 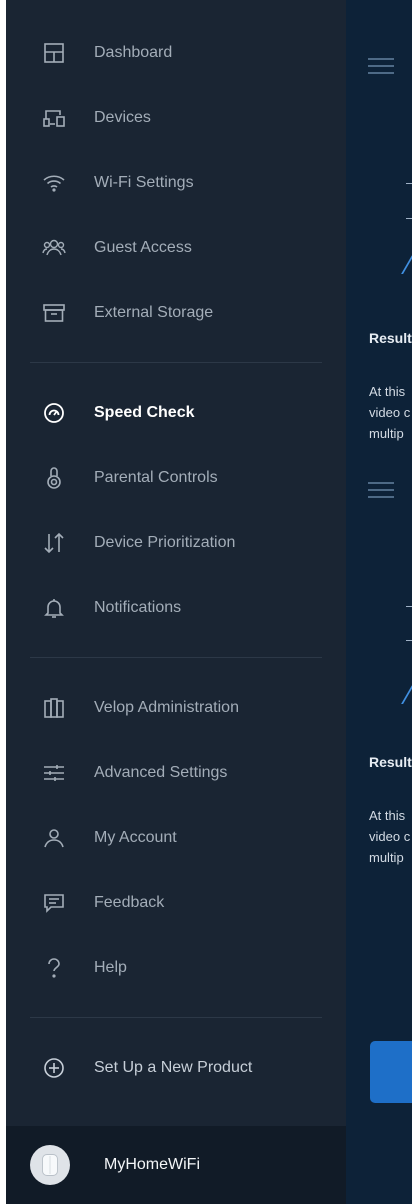 What do you see at coordinates (54, 313) in the screenshot?
I see `storage-icon` at bounding box center [54, 313].